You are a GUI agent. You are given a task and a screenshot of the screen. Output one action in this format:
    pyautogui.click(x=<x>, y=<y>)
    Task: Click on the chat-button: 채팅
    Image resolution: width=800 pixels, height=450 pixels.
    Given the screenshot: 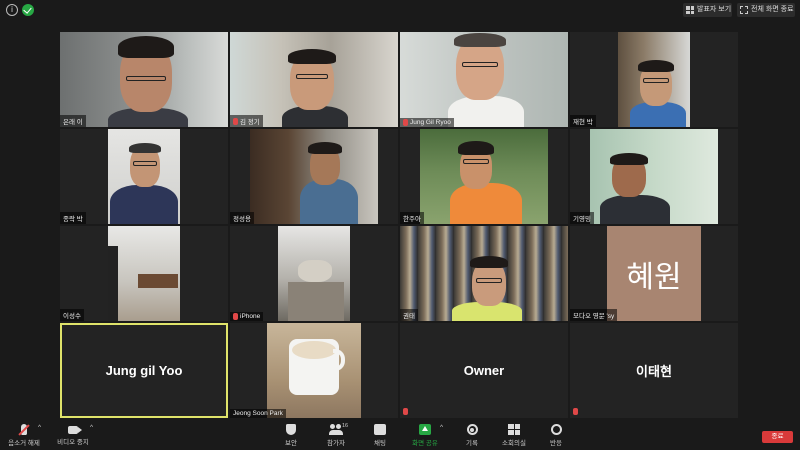 What is the action you would take?
    pyautogui.click(x=380, y=435)
    